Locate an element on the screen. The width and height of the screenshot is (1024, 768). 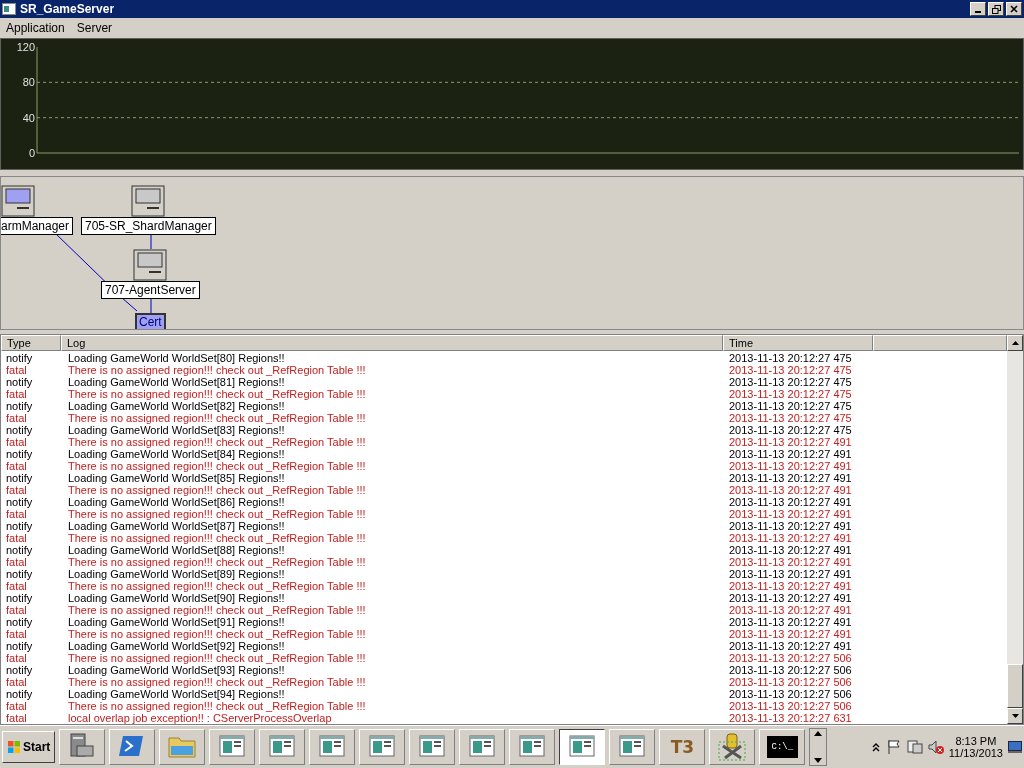
column-header: Log is located at coordinates (392, 343).